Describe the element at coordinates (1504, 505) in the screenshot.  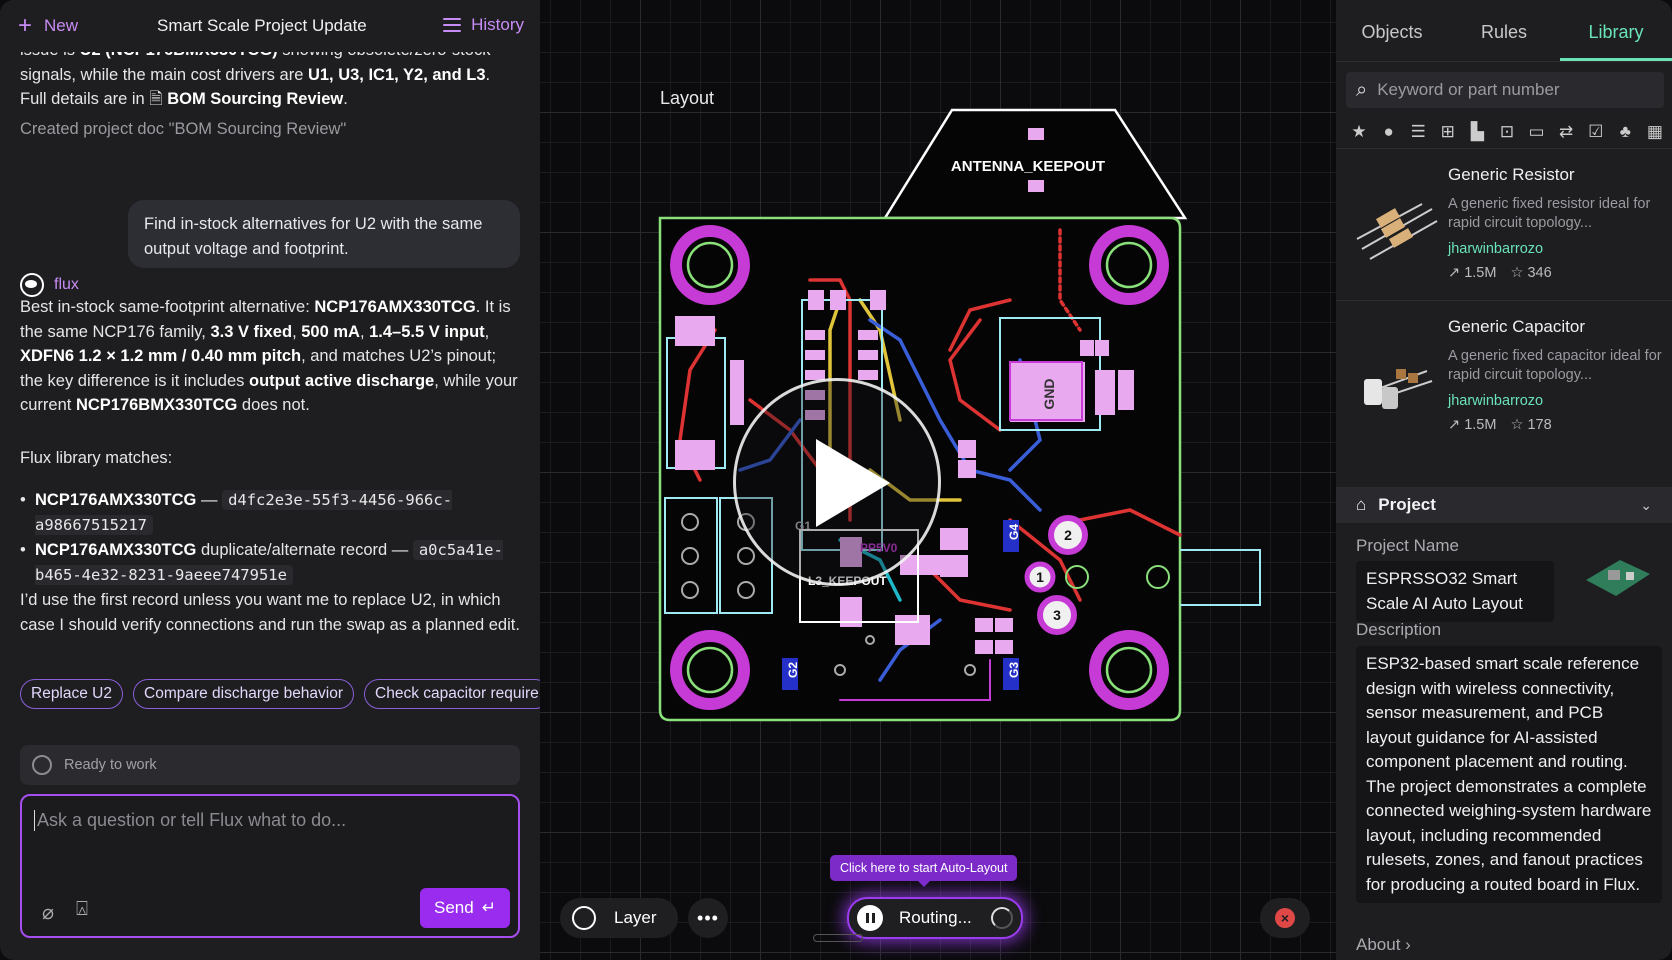
I see `project-section-header: ⌂ Project ⌄` at that location.